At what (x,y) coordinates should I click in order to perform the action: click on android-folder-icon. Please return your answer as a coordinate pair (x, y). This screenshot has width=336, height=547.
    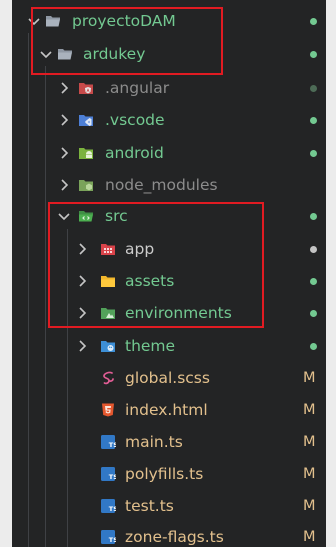
    Looking at the image, I should click on (86, 153).